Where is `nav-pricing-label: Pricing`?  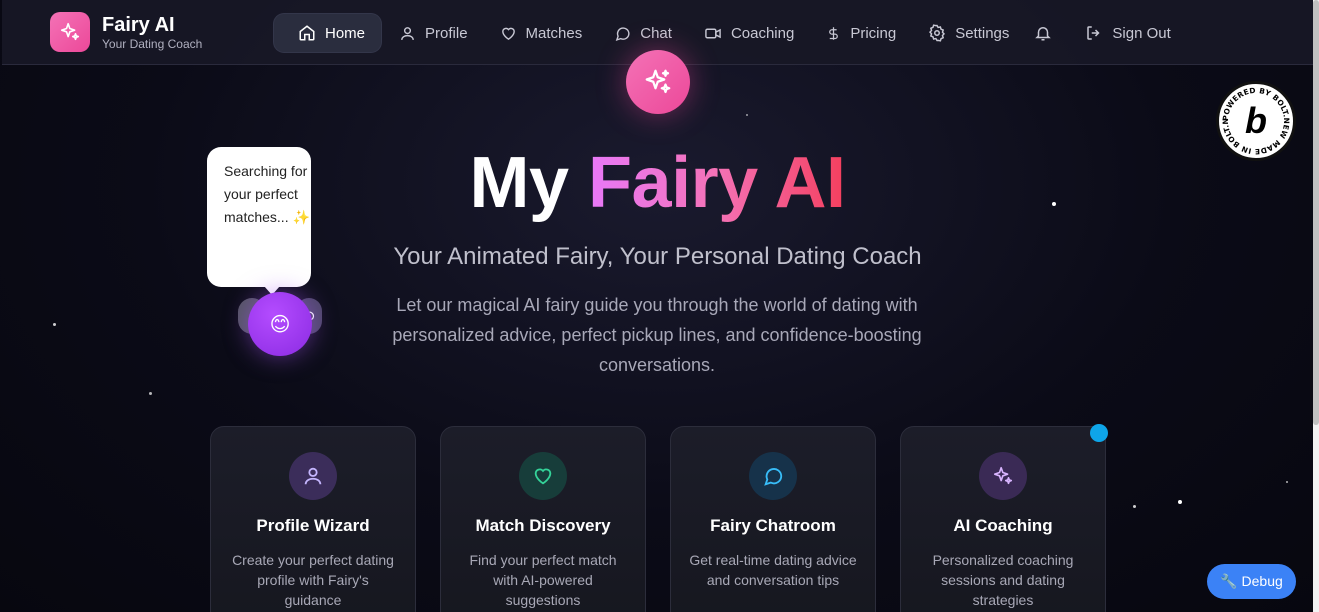
nav-pricing-label: Pricing is located at coordinates (873, 33).